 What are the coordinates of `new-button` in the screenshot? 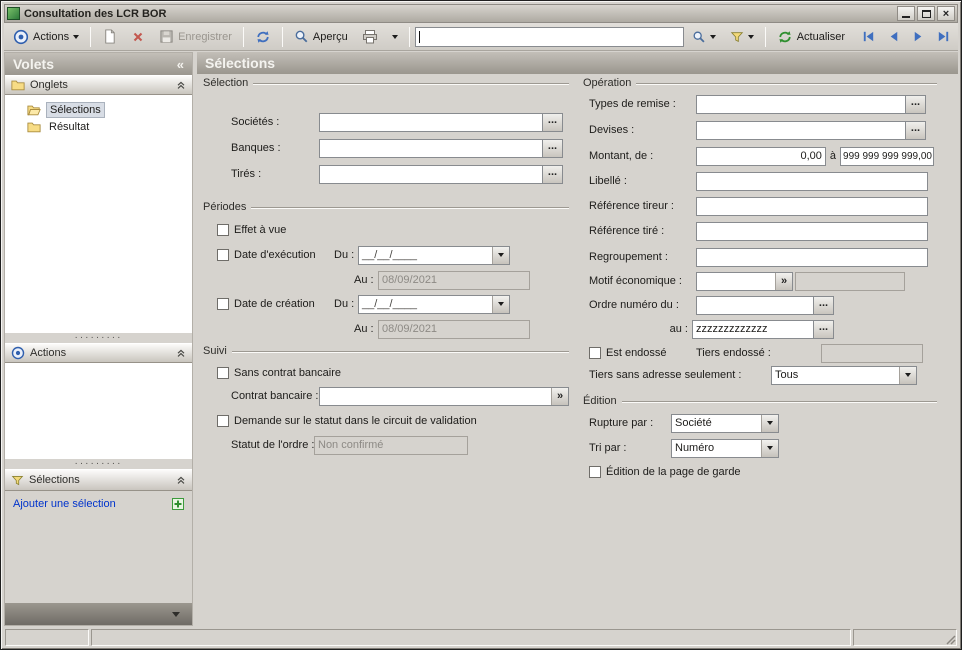 It's located at (109, 37).